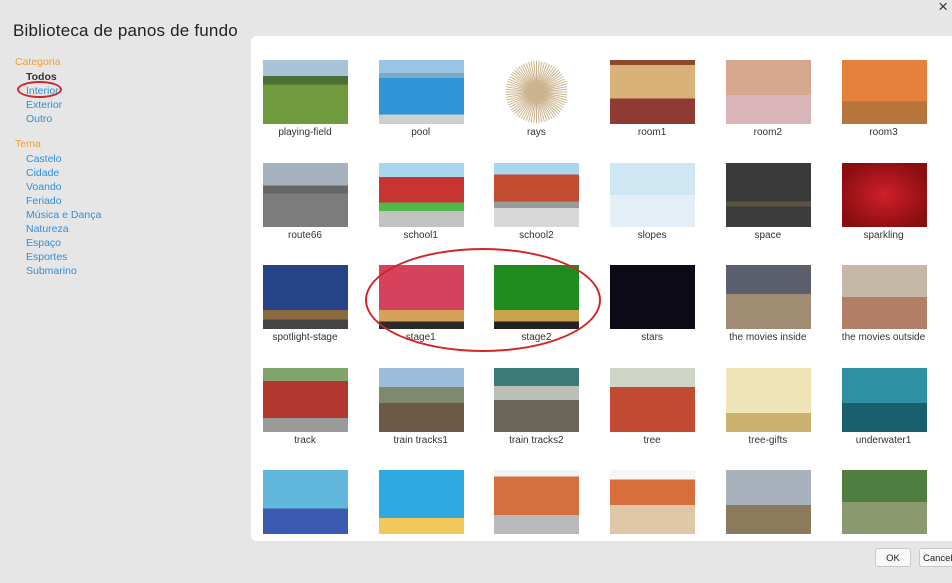 The height and width of the screenshot is (583, 952). What do you see at coordinates (305, 440) in the screenshot?
I see `backdrop-label: track` at bounding box center [305, 440].